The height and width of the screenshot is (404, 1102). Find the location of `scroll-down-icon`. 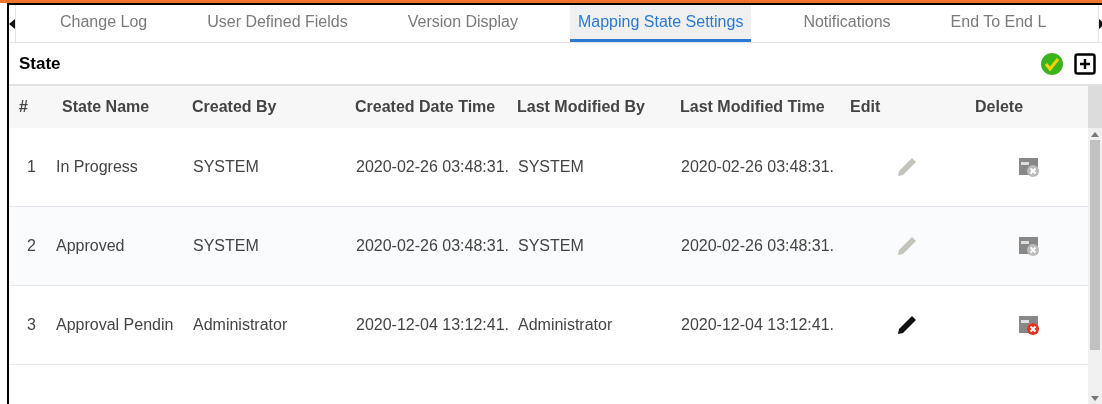

scroll-down-icon is located at coordinates (1095, 398).